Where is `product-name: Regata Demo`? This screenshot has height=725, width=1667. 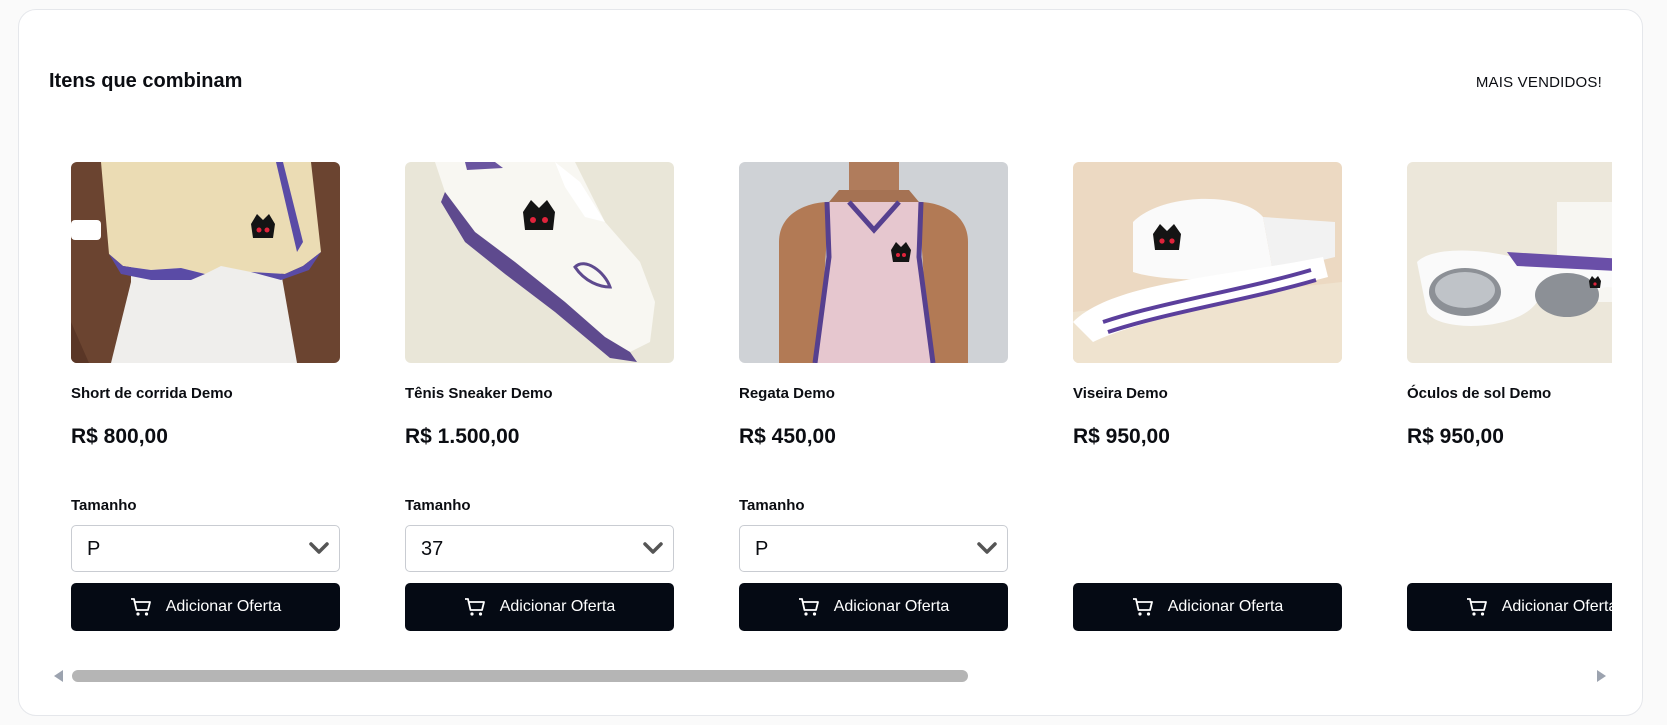 product-name: Regata Demo is located at coordinates (873, 394).